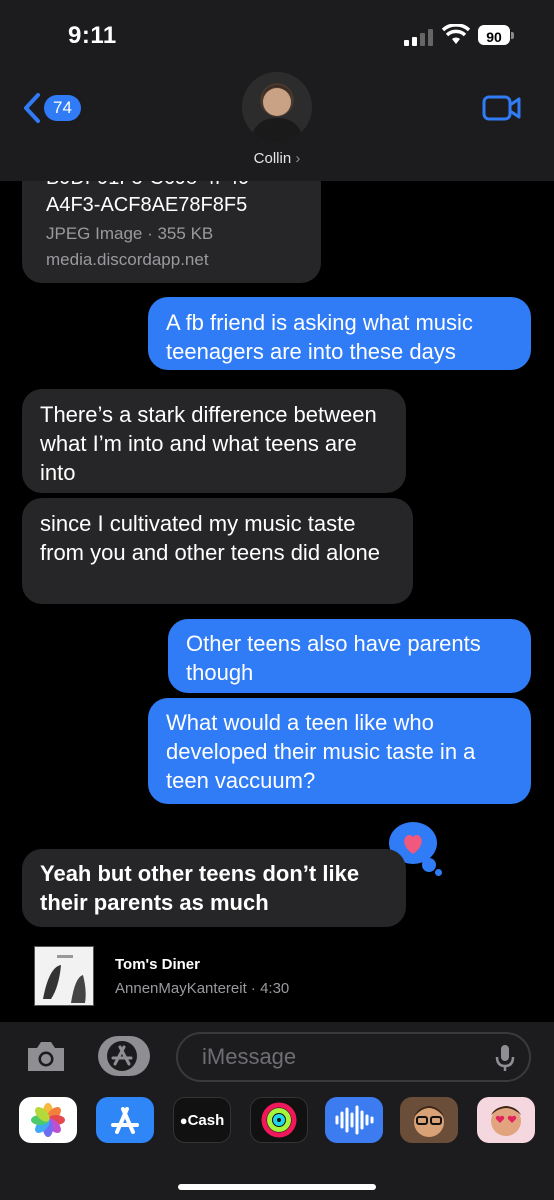 Image resolution: width=554 pixels, height=1200 pixels. Describe the element at coordinates (298, 158) in the screenshot. I see `chevron-right-icon: ›` at that location.